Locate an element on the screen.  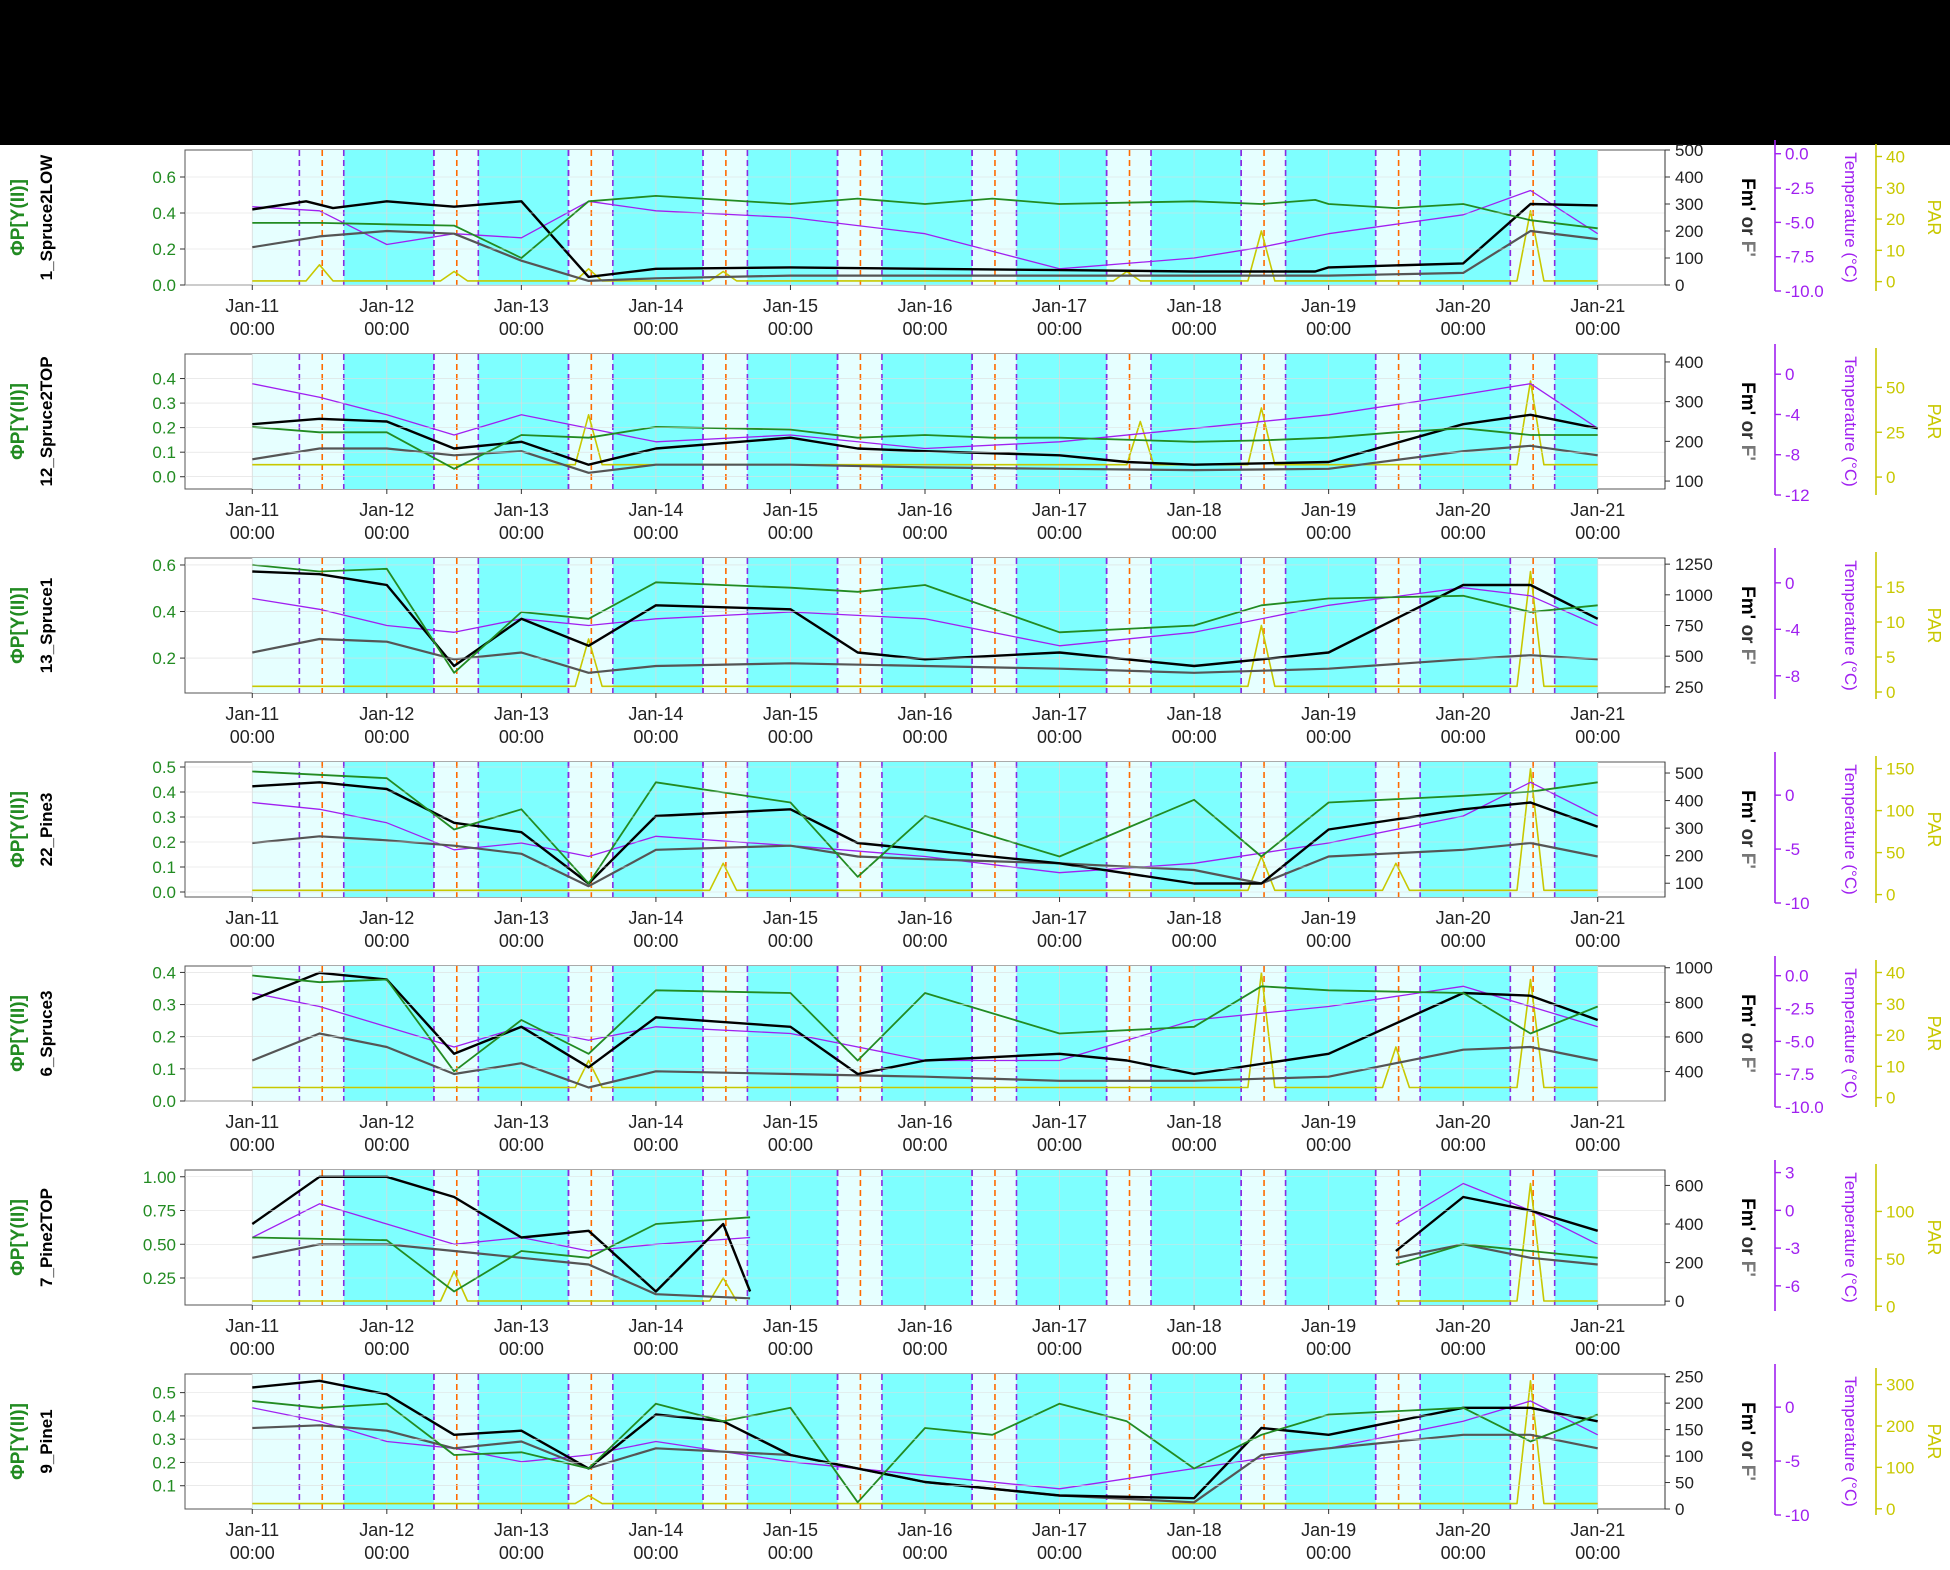
fm-tick-label: 50 is located at coordinates (1684, 1483).